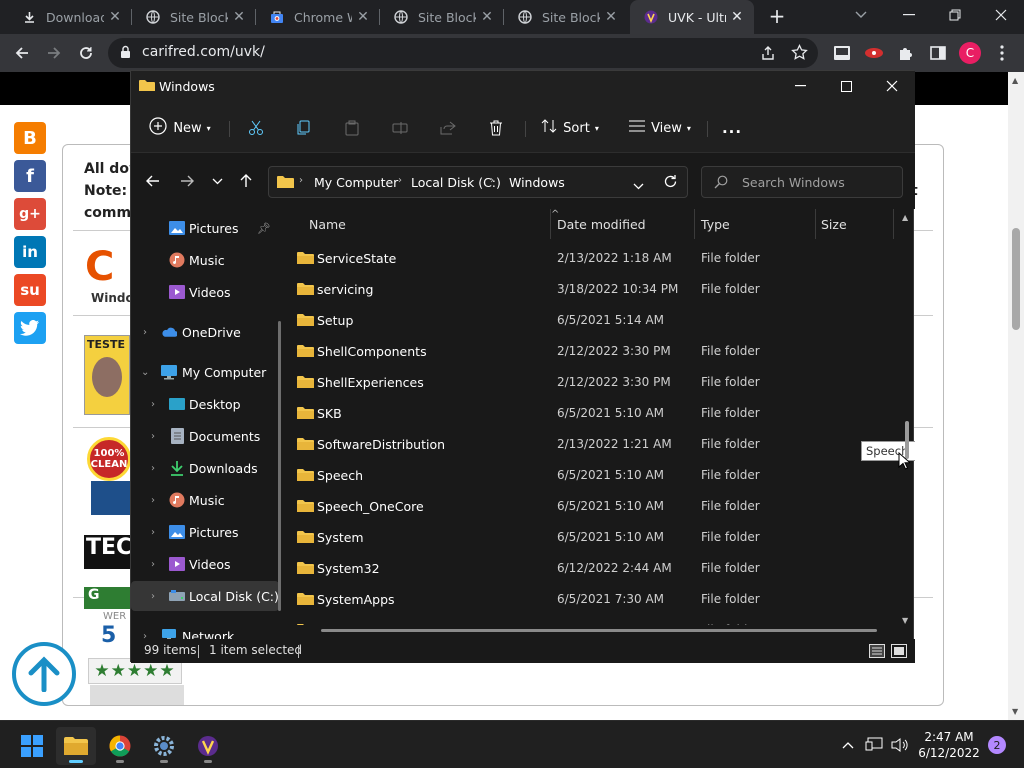 The image size is (1024, 768). What do you see at coordinates (1016, 279) in the screenshot?
I see `page-scrollbar-thumb` at bounding box center [1016, 279].